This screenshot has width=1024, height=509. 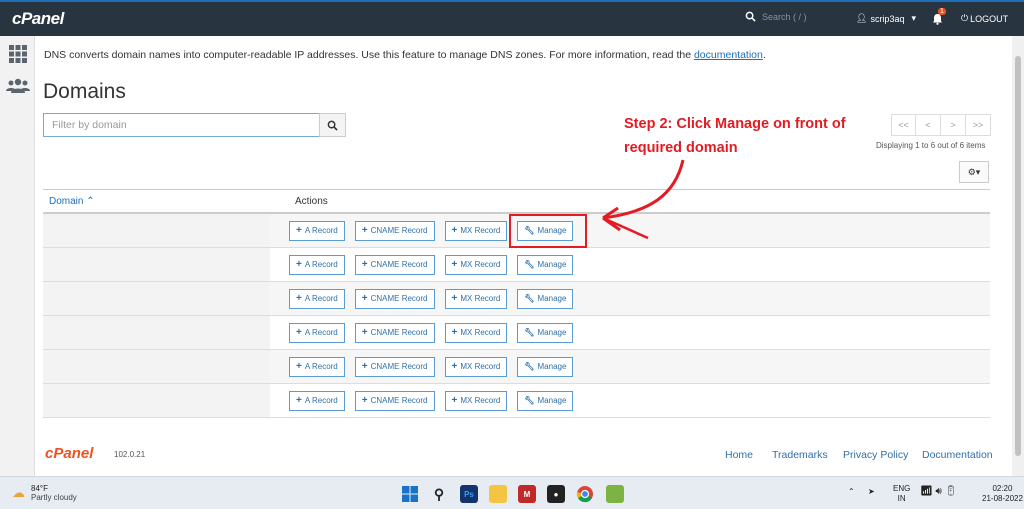 I want to click on search-icon: ⚲, so click(x=439, y=494).